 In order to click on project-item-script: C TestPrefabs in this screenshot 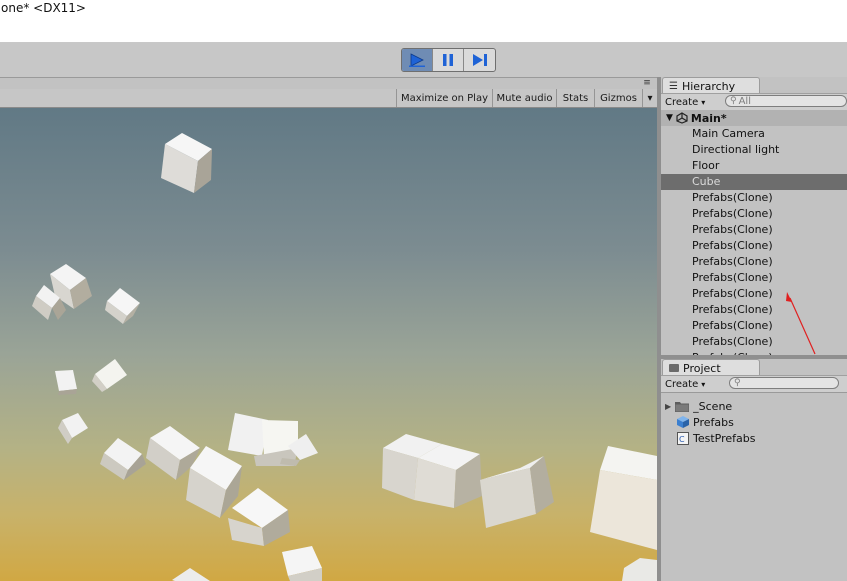, I will do `click(716, 438)`.